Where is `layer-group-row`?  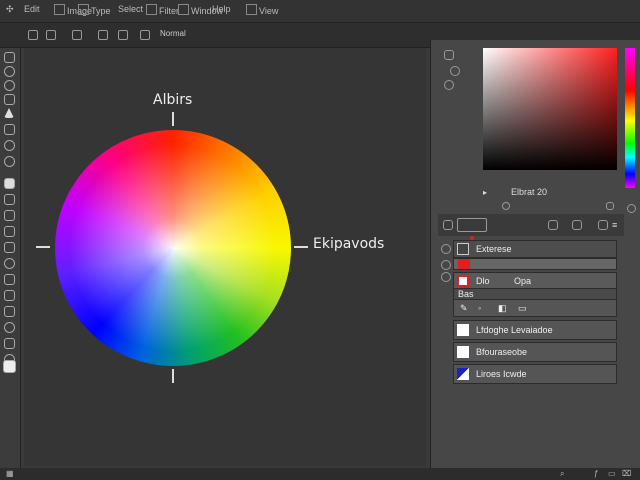
layer-group-row is located at coordinates (535, 264).